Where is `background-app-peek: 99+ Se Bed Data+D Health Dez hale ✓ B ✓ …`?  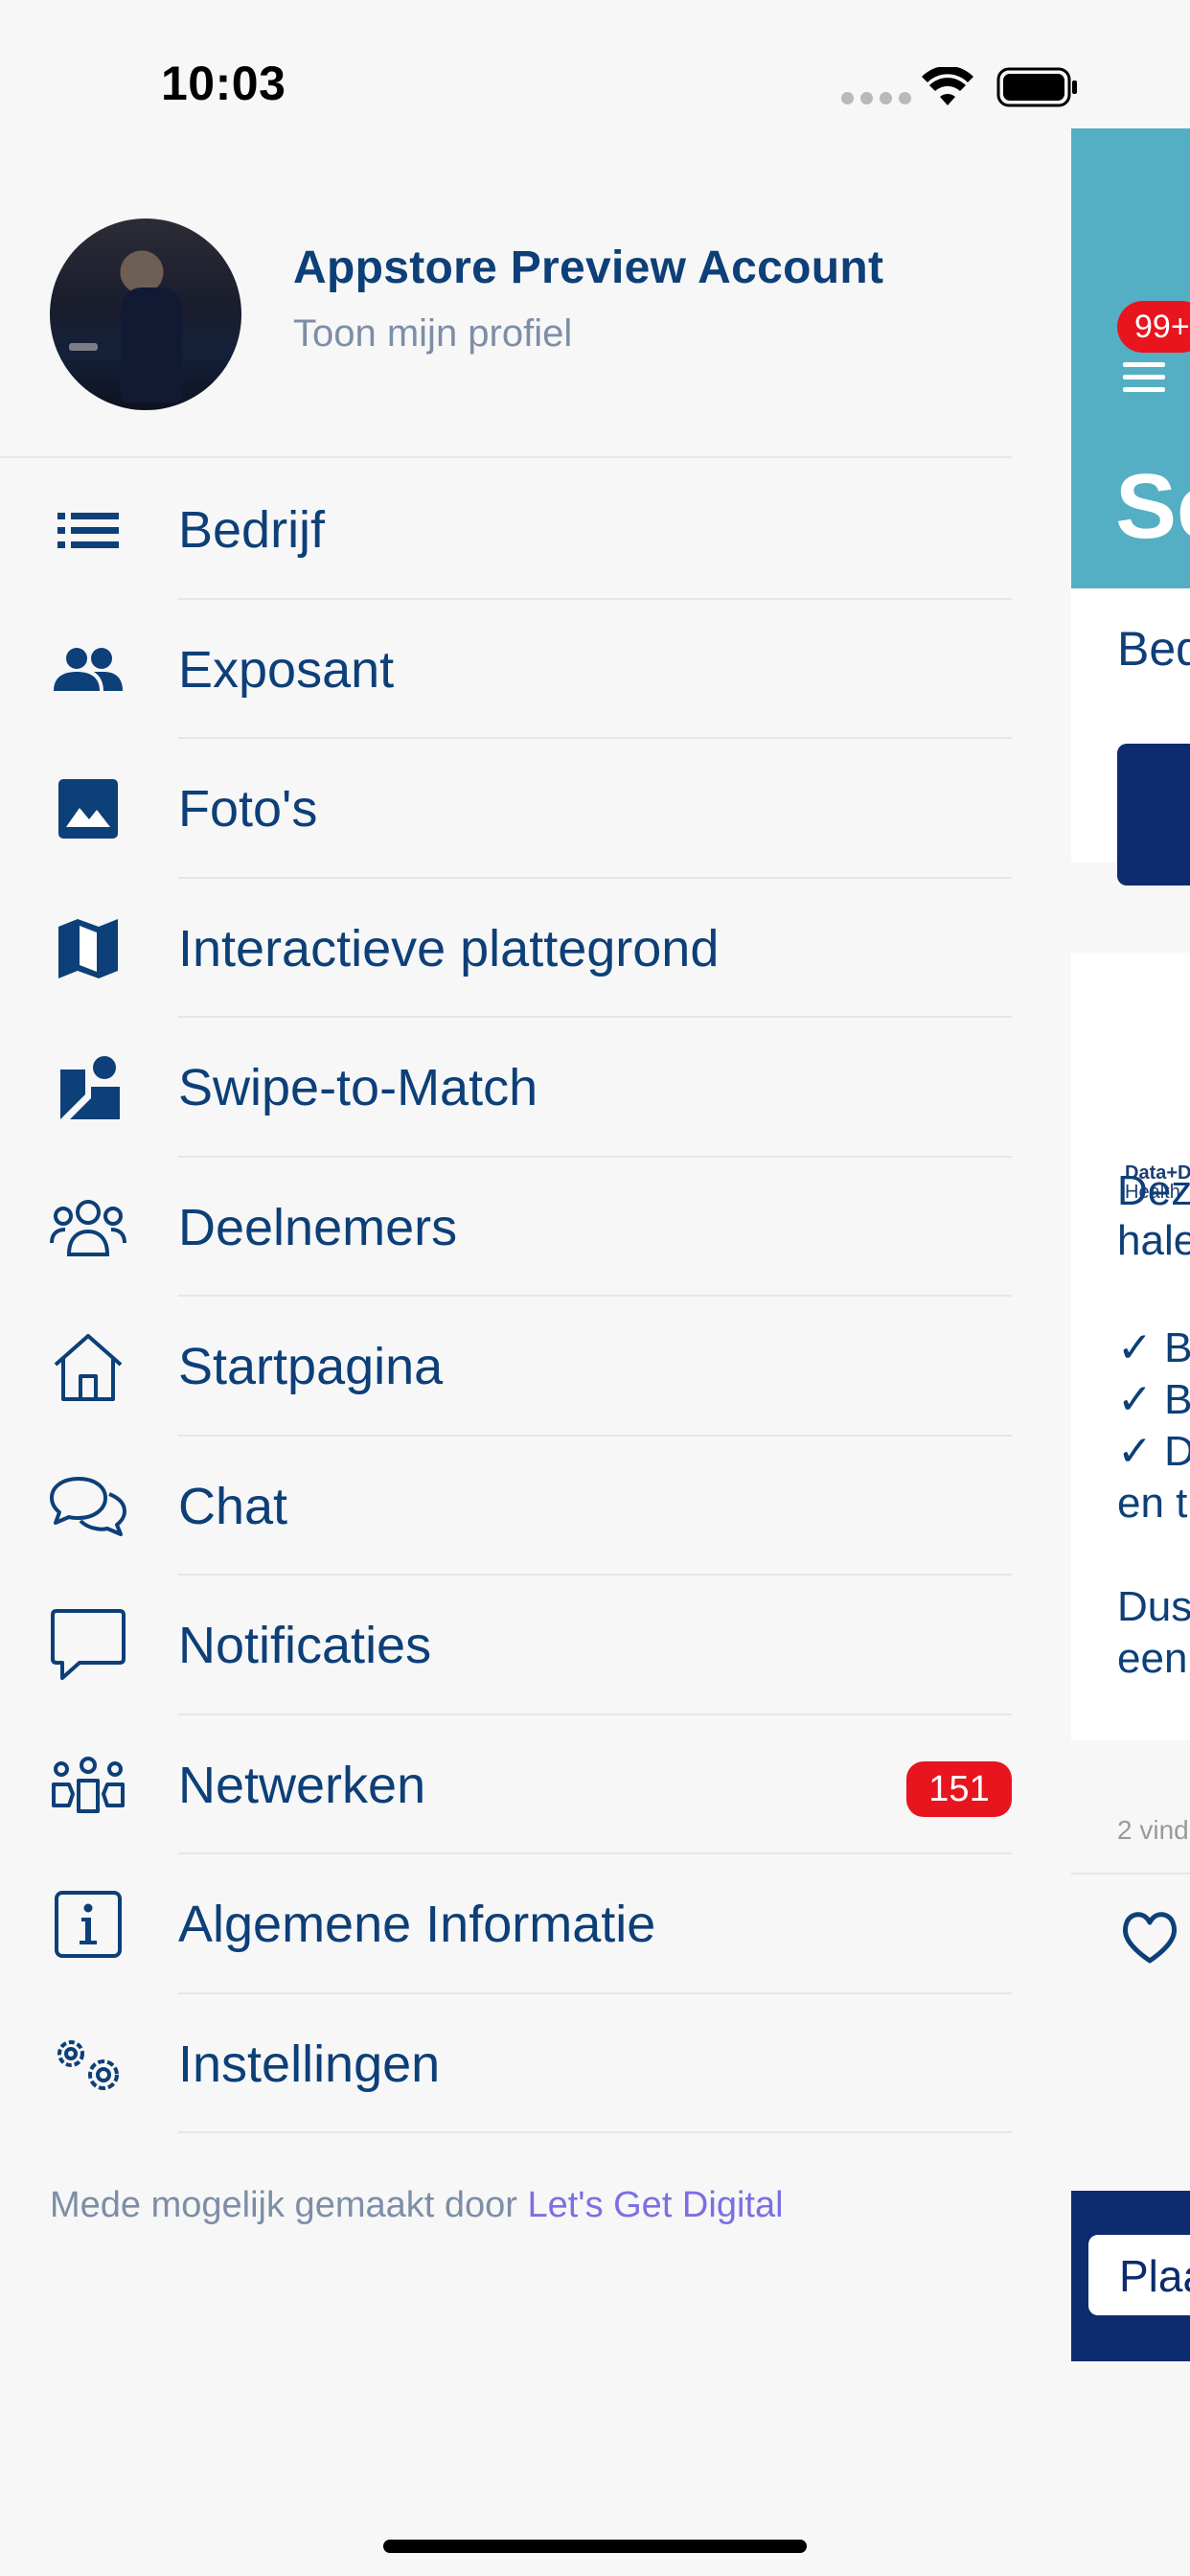
background-app-peek: 99+ Se Bed Data+D Health Dez hale ✓ B ✓ … is located at coordinates (1131, 1352).